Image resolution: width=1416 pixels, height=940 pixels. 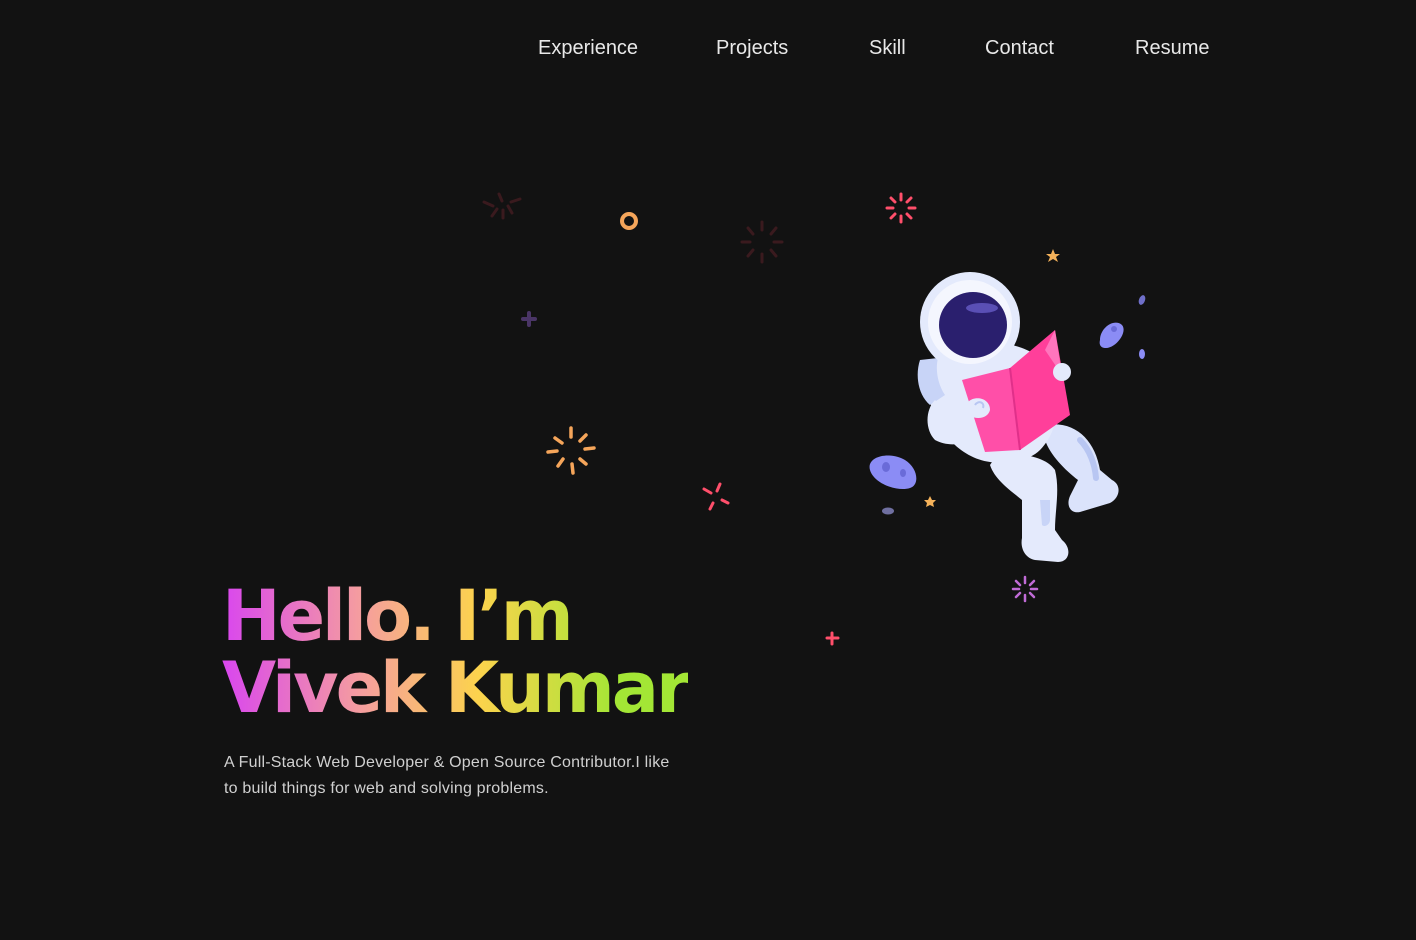 What do you see at coordinates (1019, 48) in the screenshot?
I see `nav-link-contact: Contact` at bounding box center [1019, 48].